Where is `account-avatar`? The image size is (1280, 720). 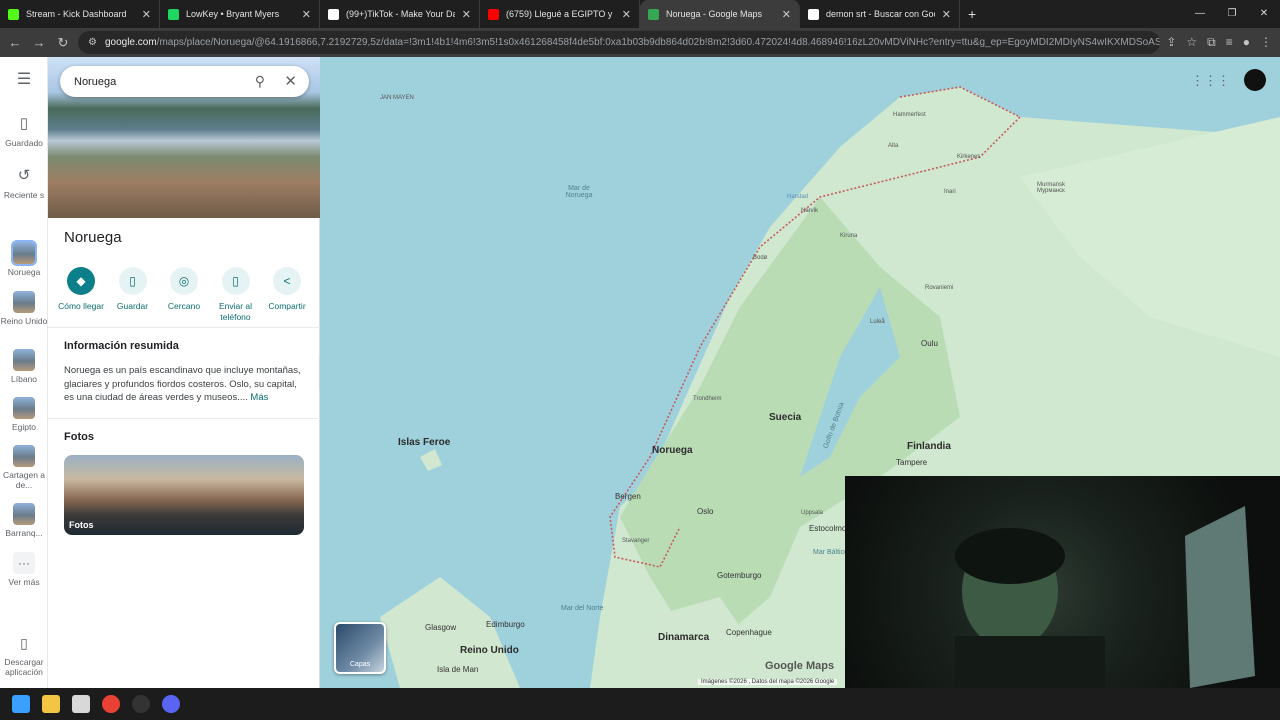
account-avatar is located at coordinates (1255, 80).